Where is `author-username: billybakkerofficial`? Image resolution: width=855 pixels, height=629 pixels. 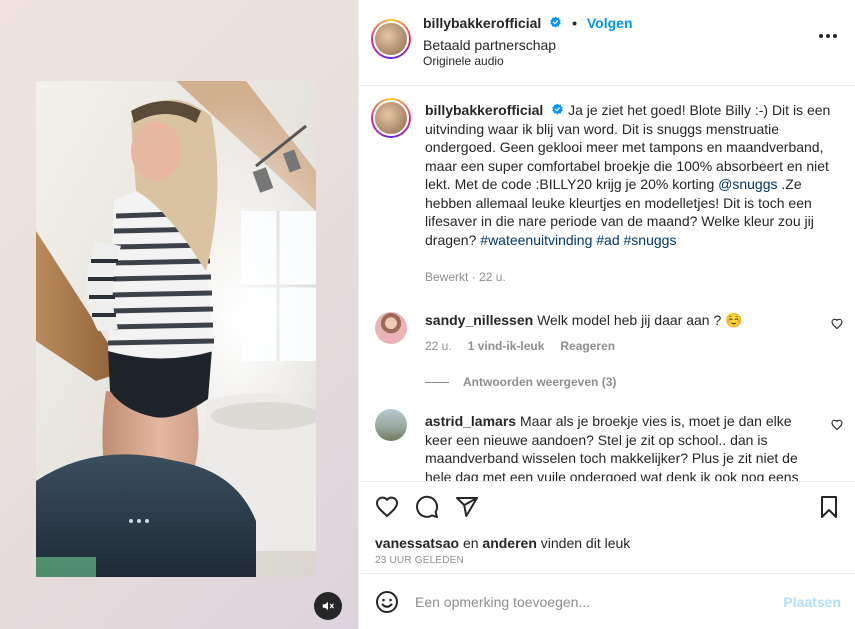 author-username: billybakkerofficial is located at coordinates (482, 23).